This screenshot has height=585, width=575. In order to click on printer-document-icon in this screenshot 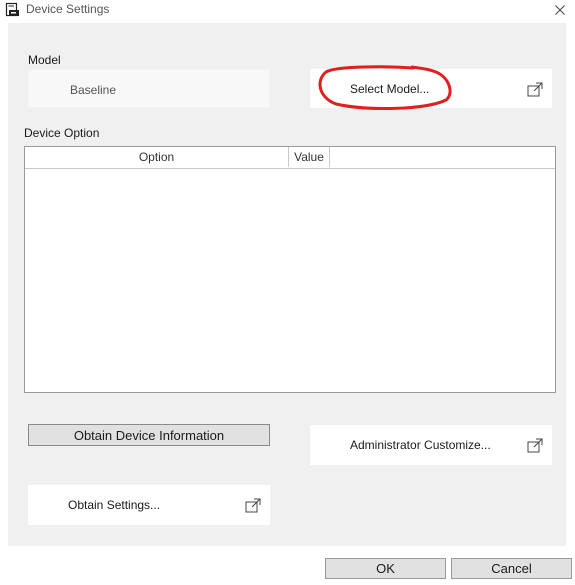, I will do `click(12, 9)`.